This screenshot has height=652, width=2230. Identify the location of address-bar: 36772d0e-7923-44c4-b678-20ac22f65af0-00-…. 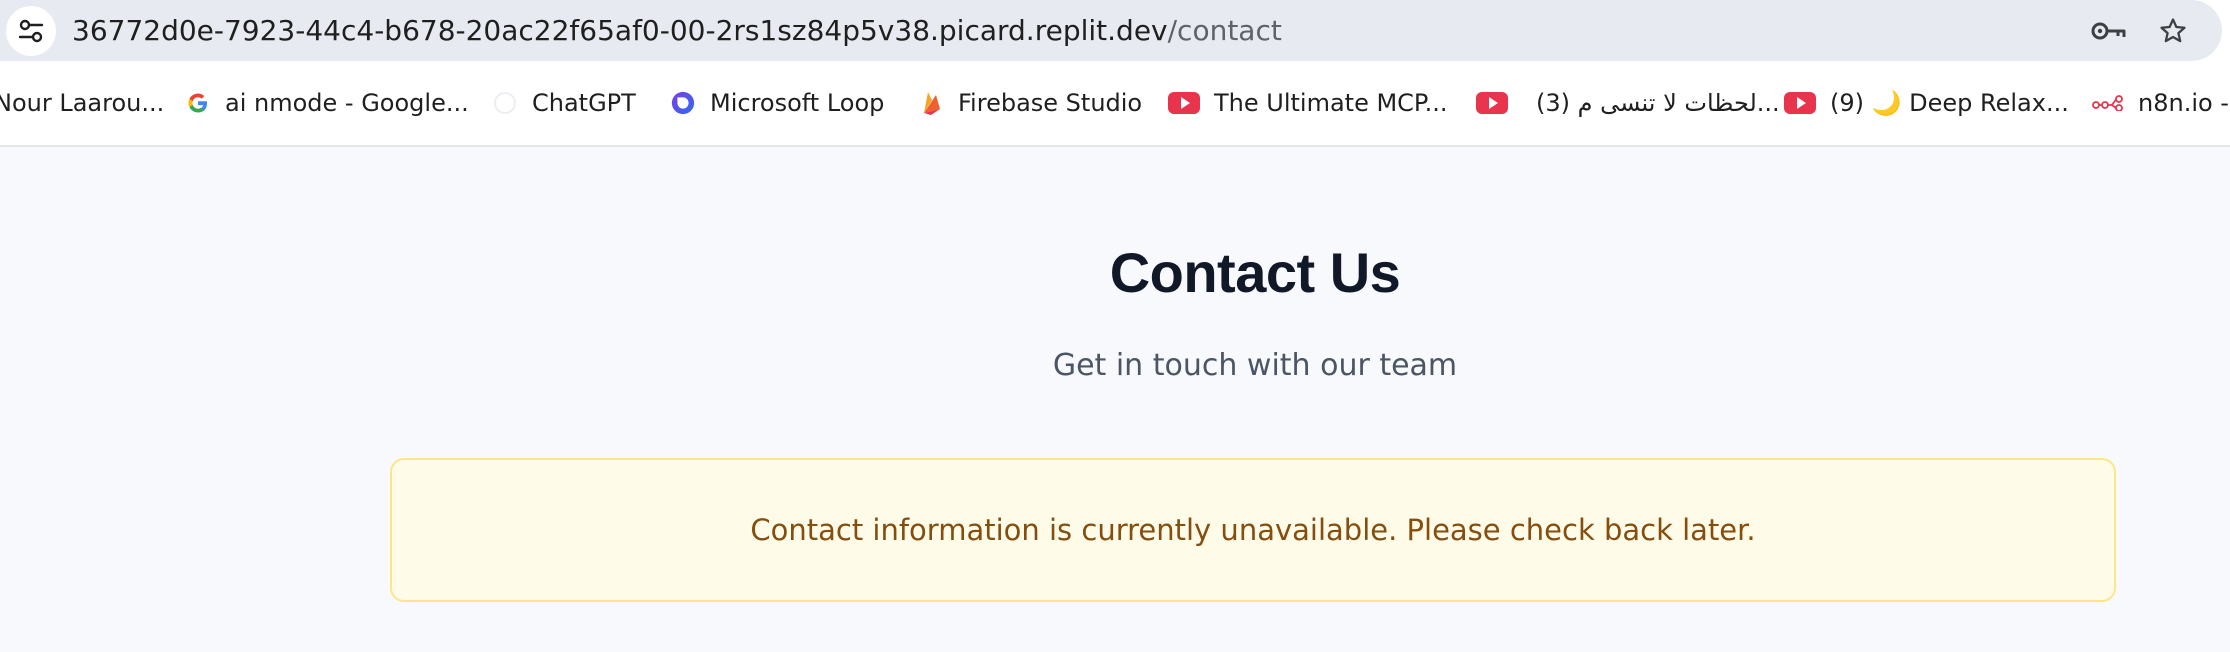
(1111, 30).